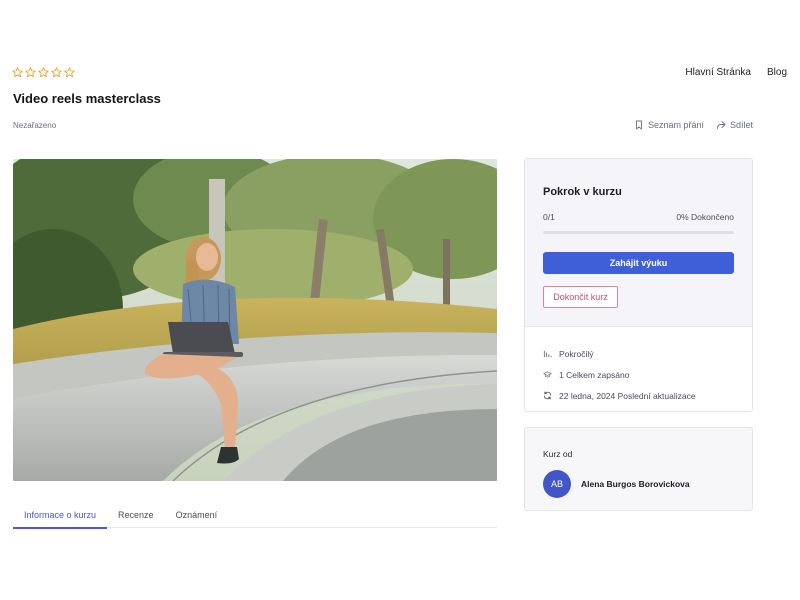 The image size is (800, 600). Describe the element at coordinates (721, 125) in the screenshot. I see `share-icon` at that location.